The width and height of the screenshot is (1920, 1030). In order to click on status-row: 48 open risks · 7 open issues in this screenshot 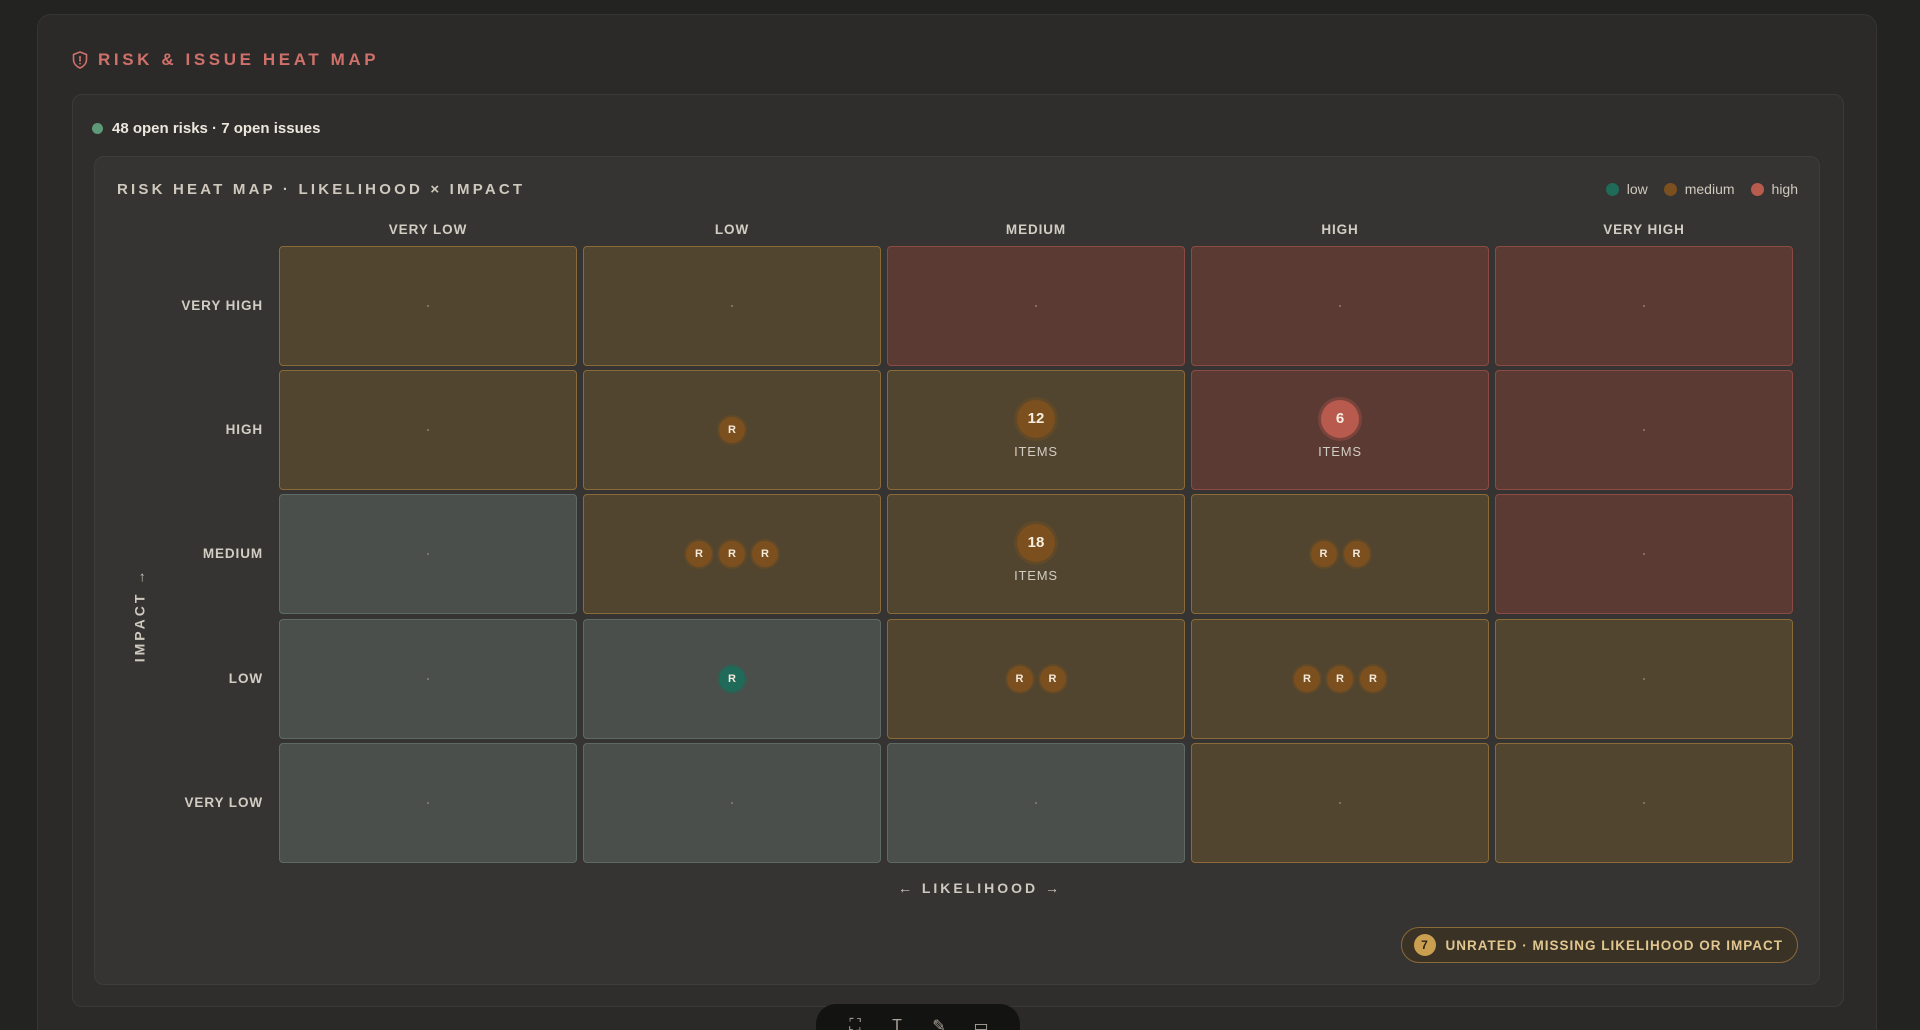, I will do `click(206, 128)`.